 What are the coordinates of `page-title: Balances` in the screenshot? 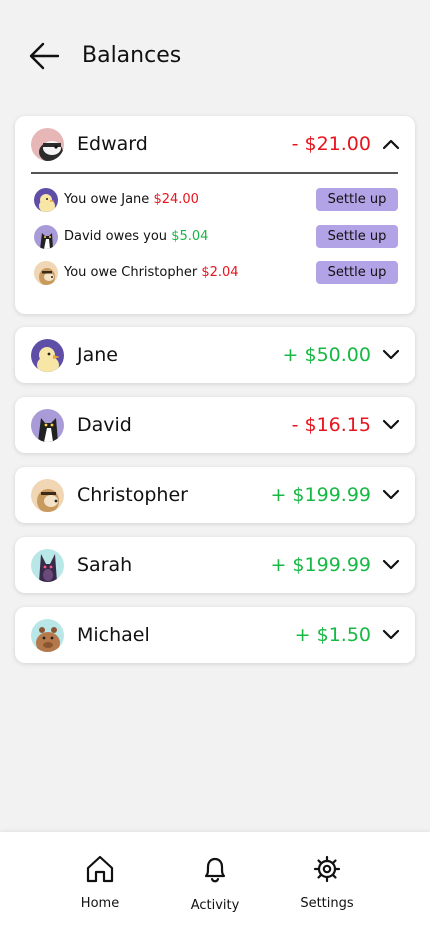 It's located at (132, 55).